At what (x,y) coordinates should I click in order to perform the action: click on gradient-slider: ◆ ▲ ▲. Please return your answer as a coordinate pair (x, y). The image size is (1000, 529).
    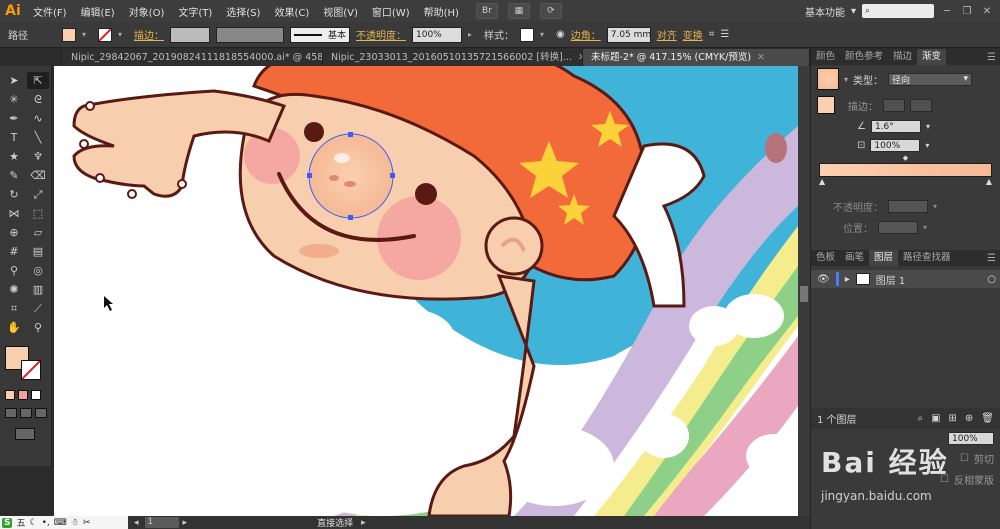
    Looking at the image, I should click on (905, 170).